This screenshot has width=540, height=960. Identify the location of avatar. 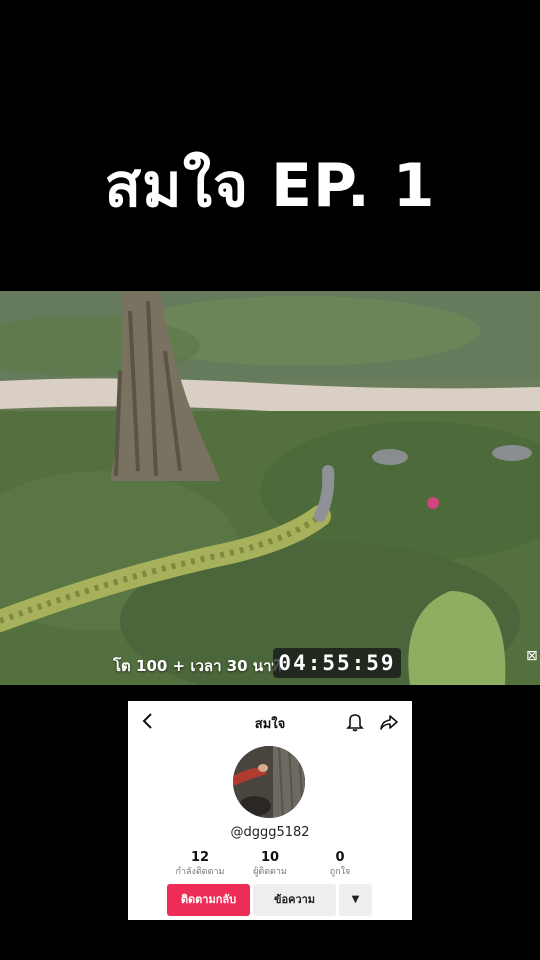
(269, 782).